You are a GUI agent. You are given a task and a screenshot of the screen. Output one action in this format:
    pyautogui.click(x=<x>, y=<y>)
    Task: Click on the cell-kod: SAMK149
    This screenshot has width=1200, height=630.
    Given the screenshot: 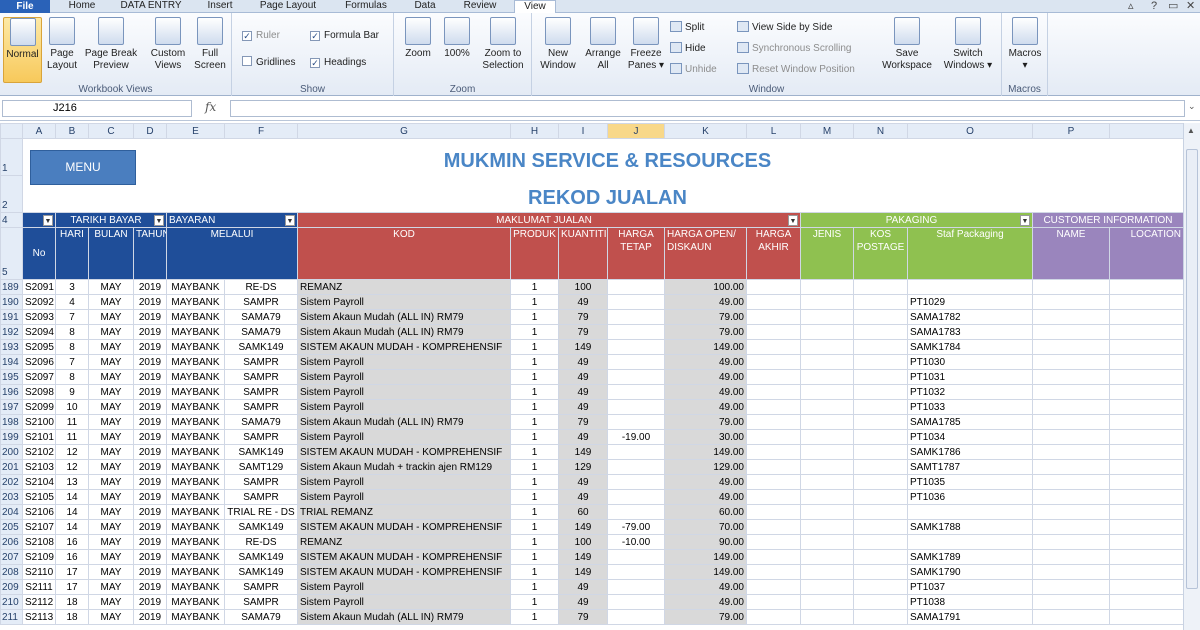 What is the action you would take?
    pyautogui.click(x=261, y=557)
    